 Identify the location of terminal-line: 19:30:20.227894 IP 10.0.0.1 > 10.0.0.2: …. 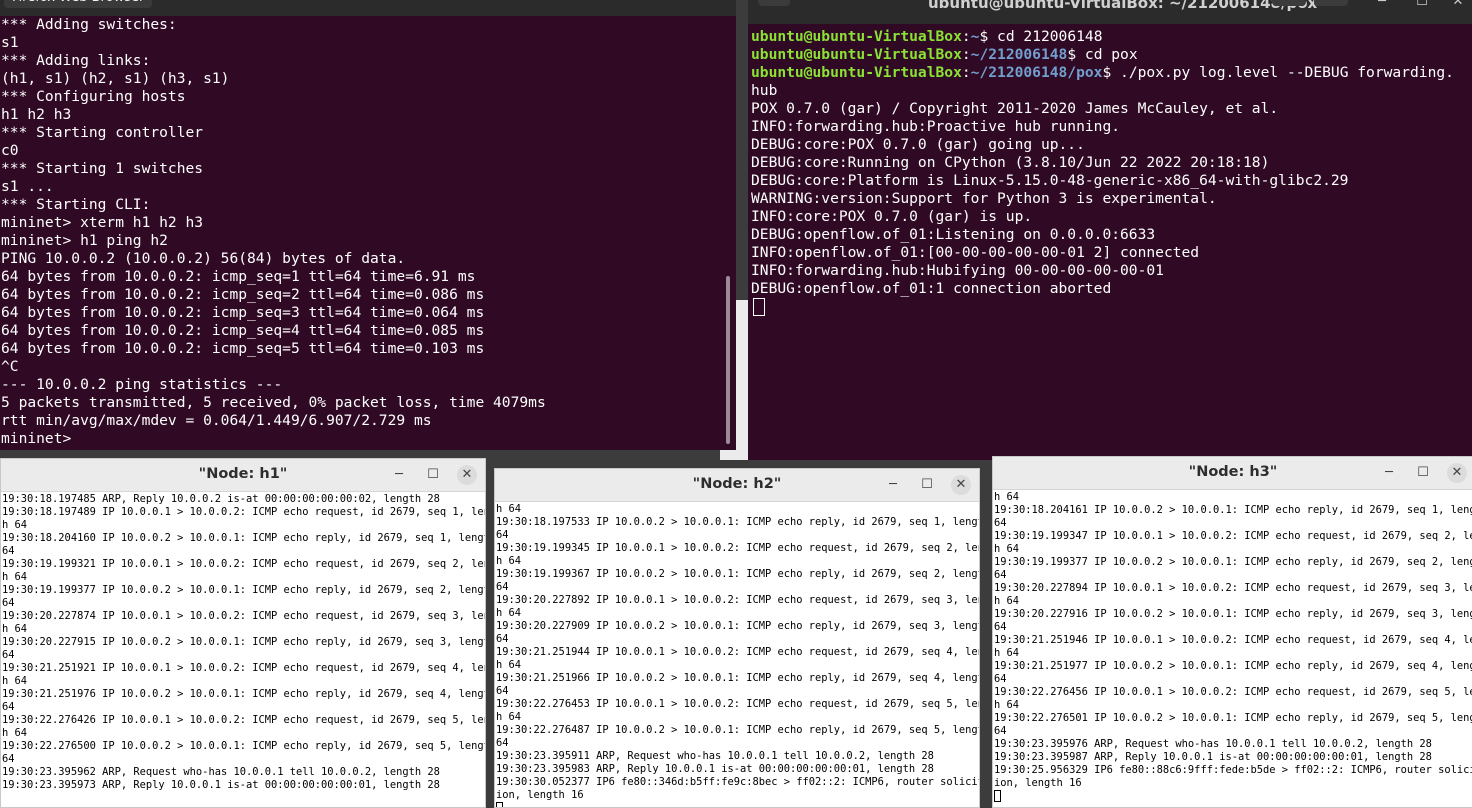
(1233, 588).